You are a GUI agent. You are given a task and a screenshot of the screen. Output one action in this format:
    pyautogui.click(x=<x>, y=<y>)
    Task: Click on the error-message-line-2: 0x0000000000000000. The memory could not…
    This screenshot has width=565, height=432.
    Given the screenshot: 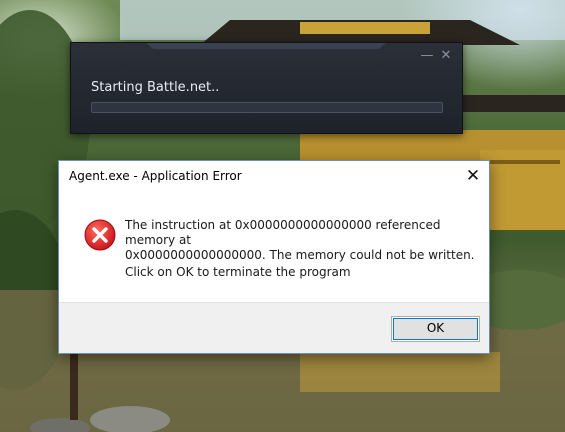 What is the action you would take?
    pyautogui.click(x=300, y=255)
    